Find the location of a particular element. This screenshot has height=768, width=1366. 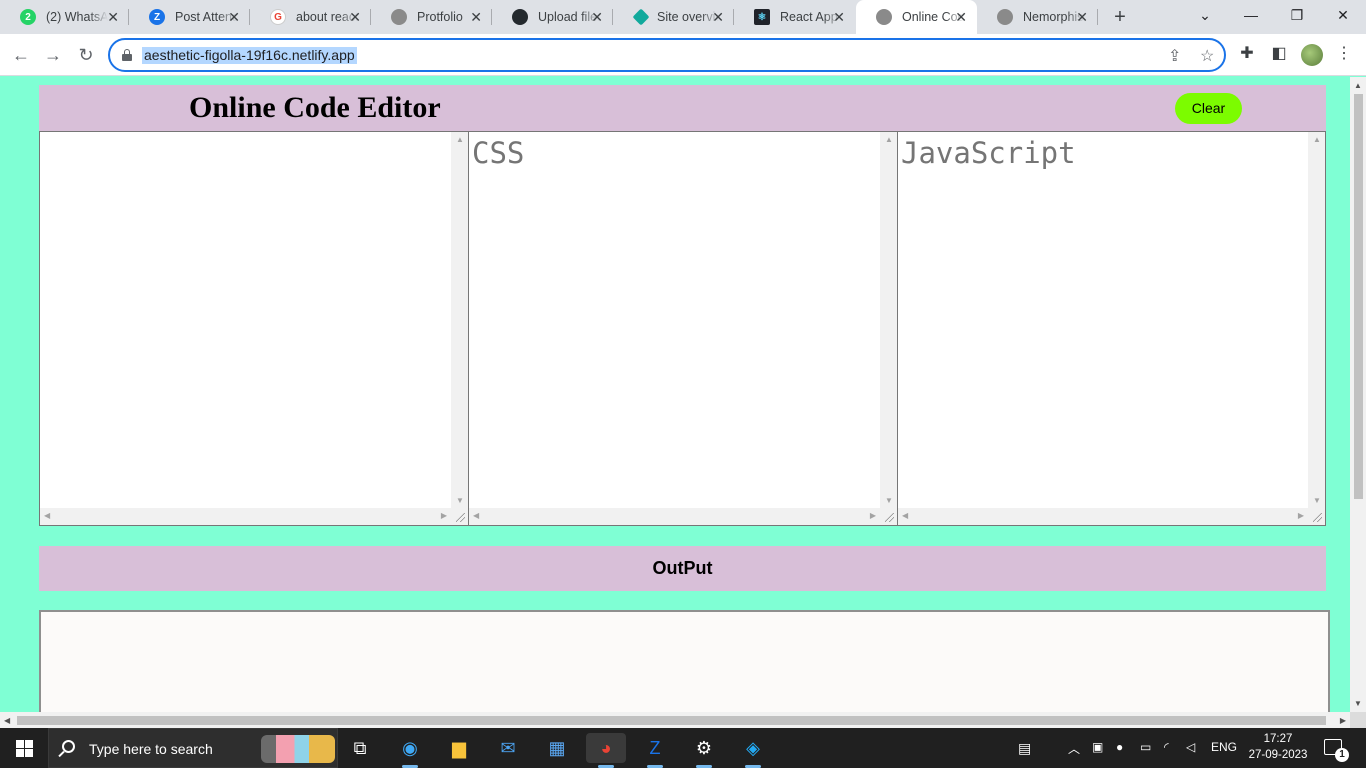

page-vertical-scroll-thumb is located at coordinates (1358, 296).